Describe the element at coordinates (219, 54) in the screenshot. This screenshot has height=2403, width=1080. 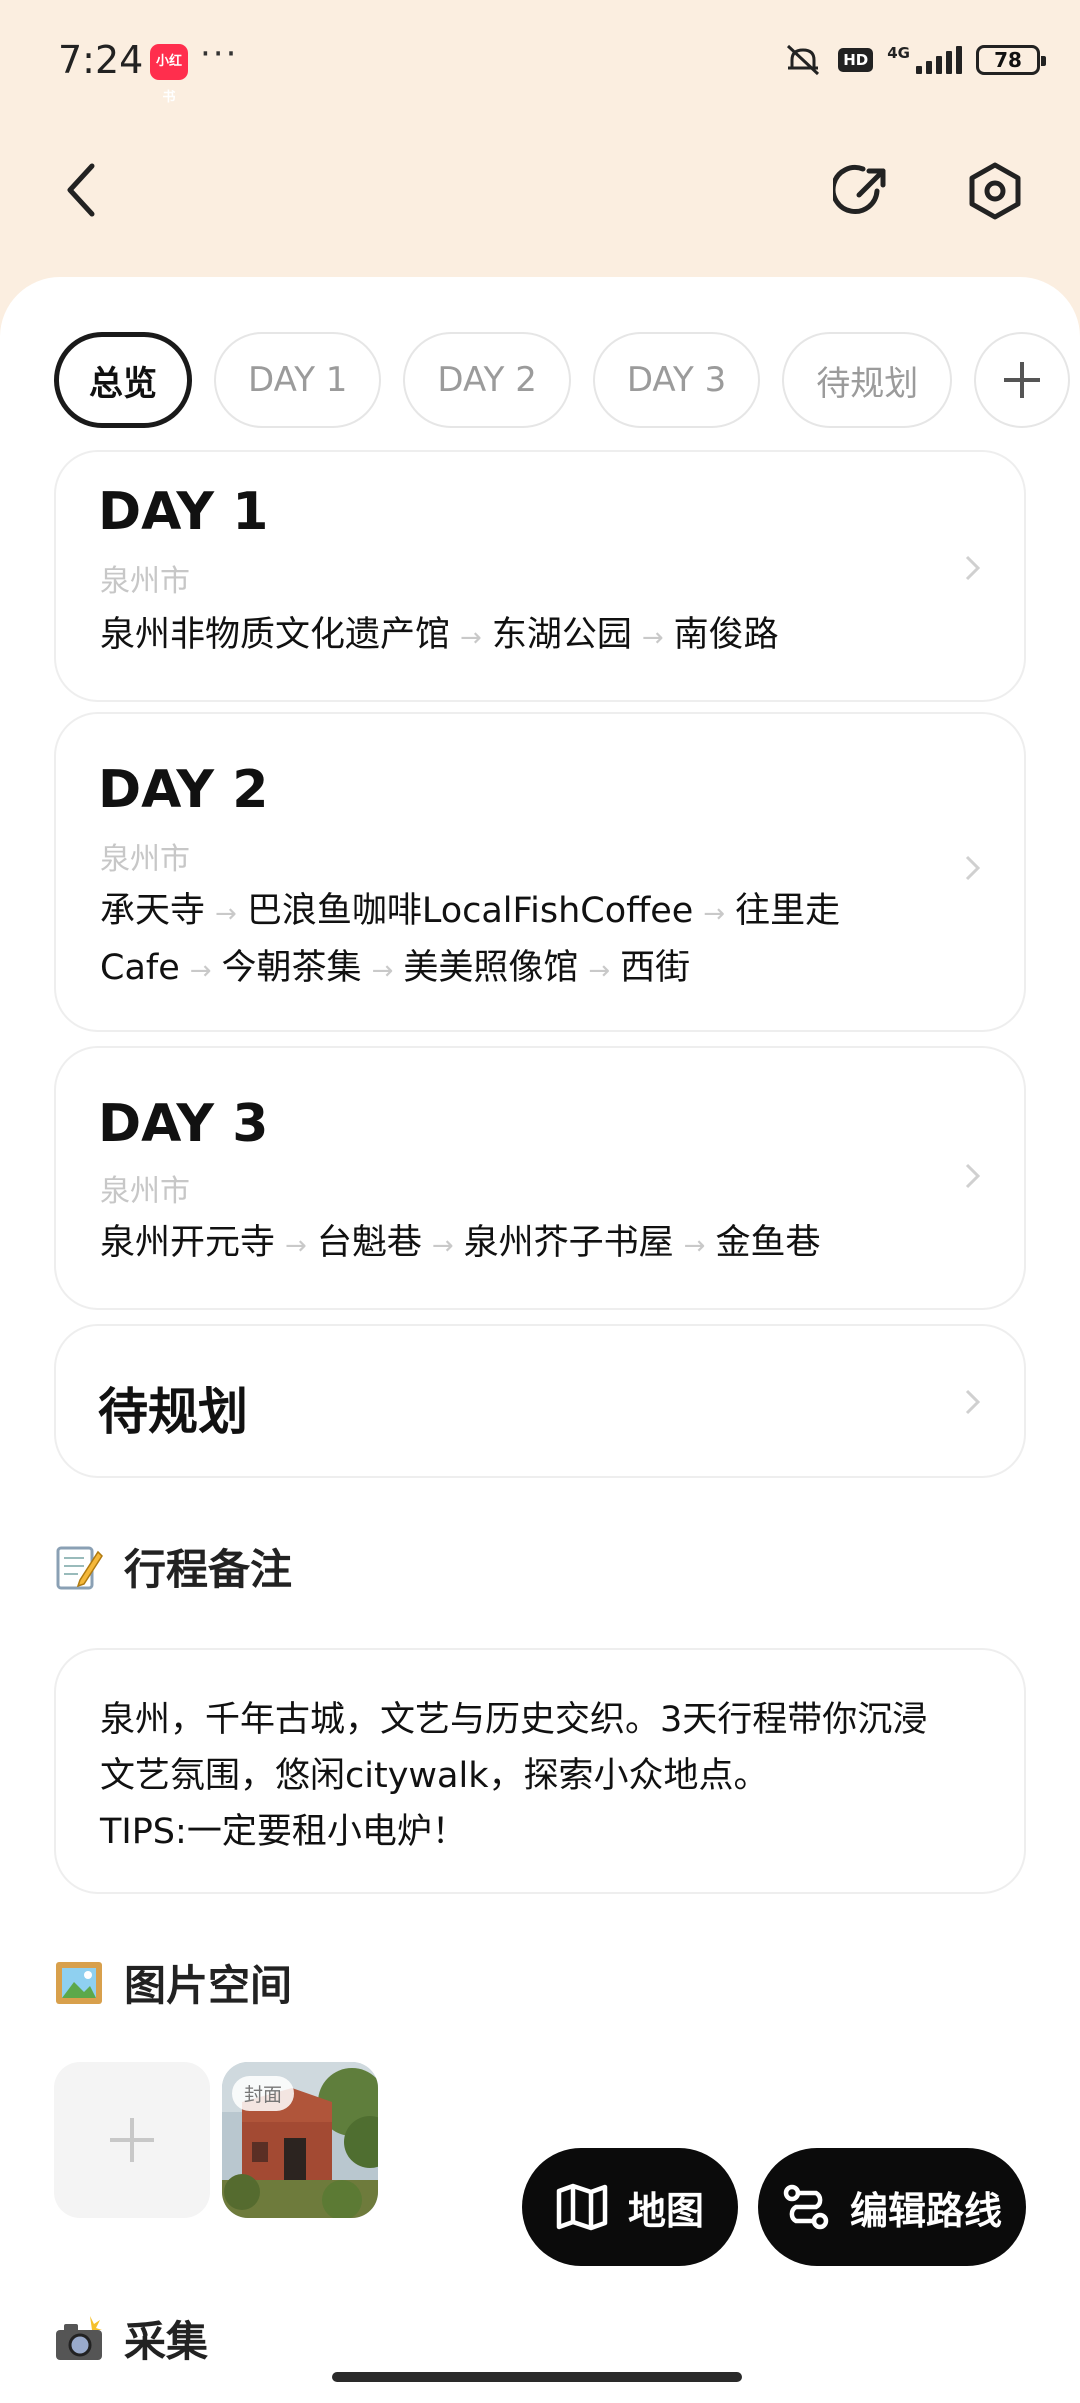
I see `status-more-dots: ···` at that location.